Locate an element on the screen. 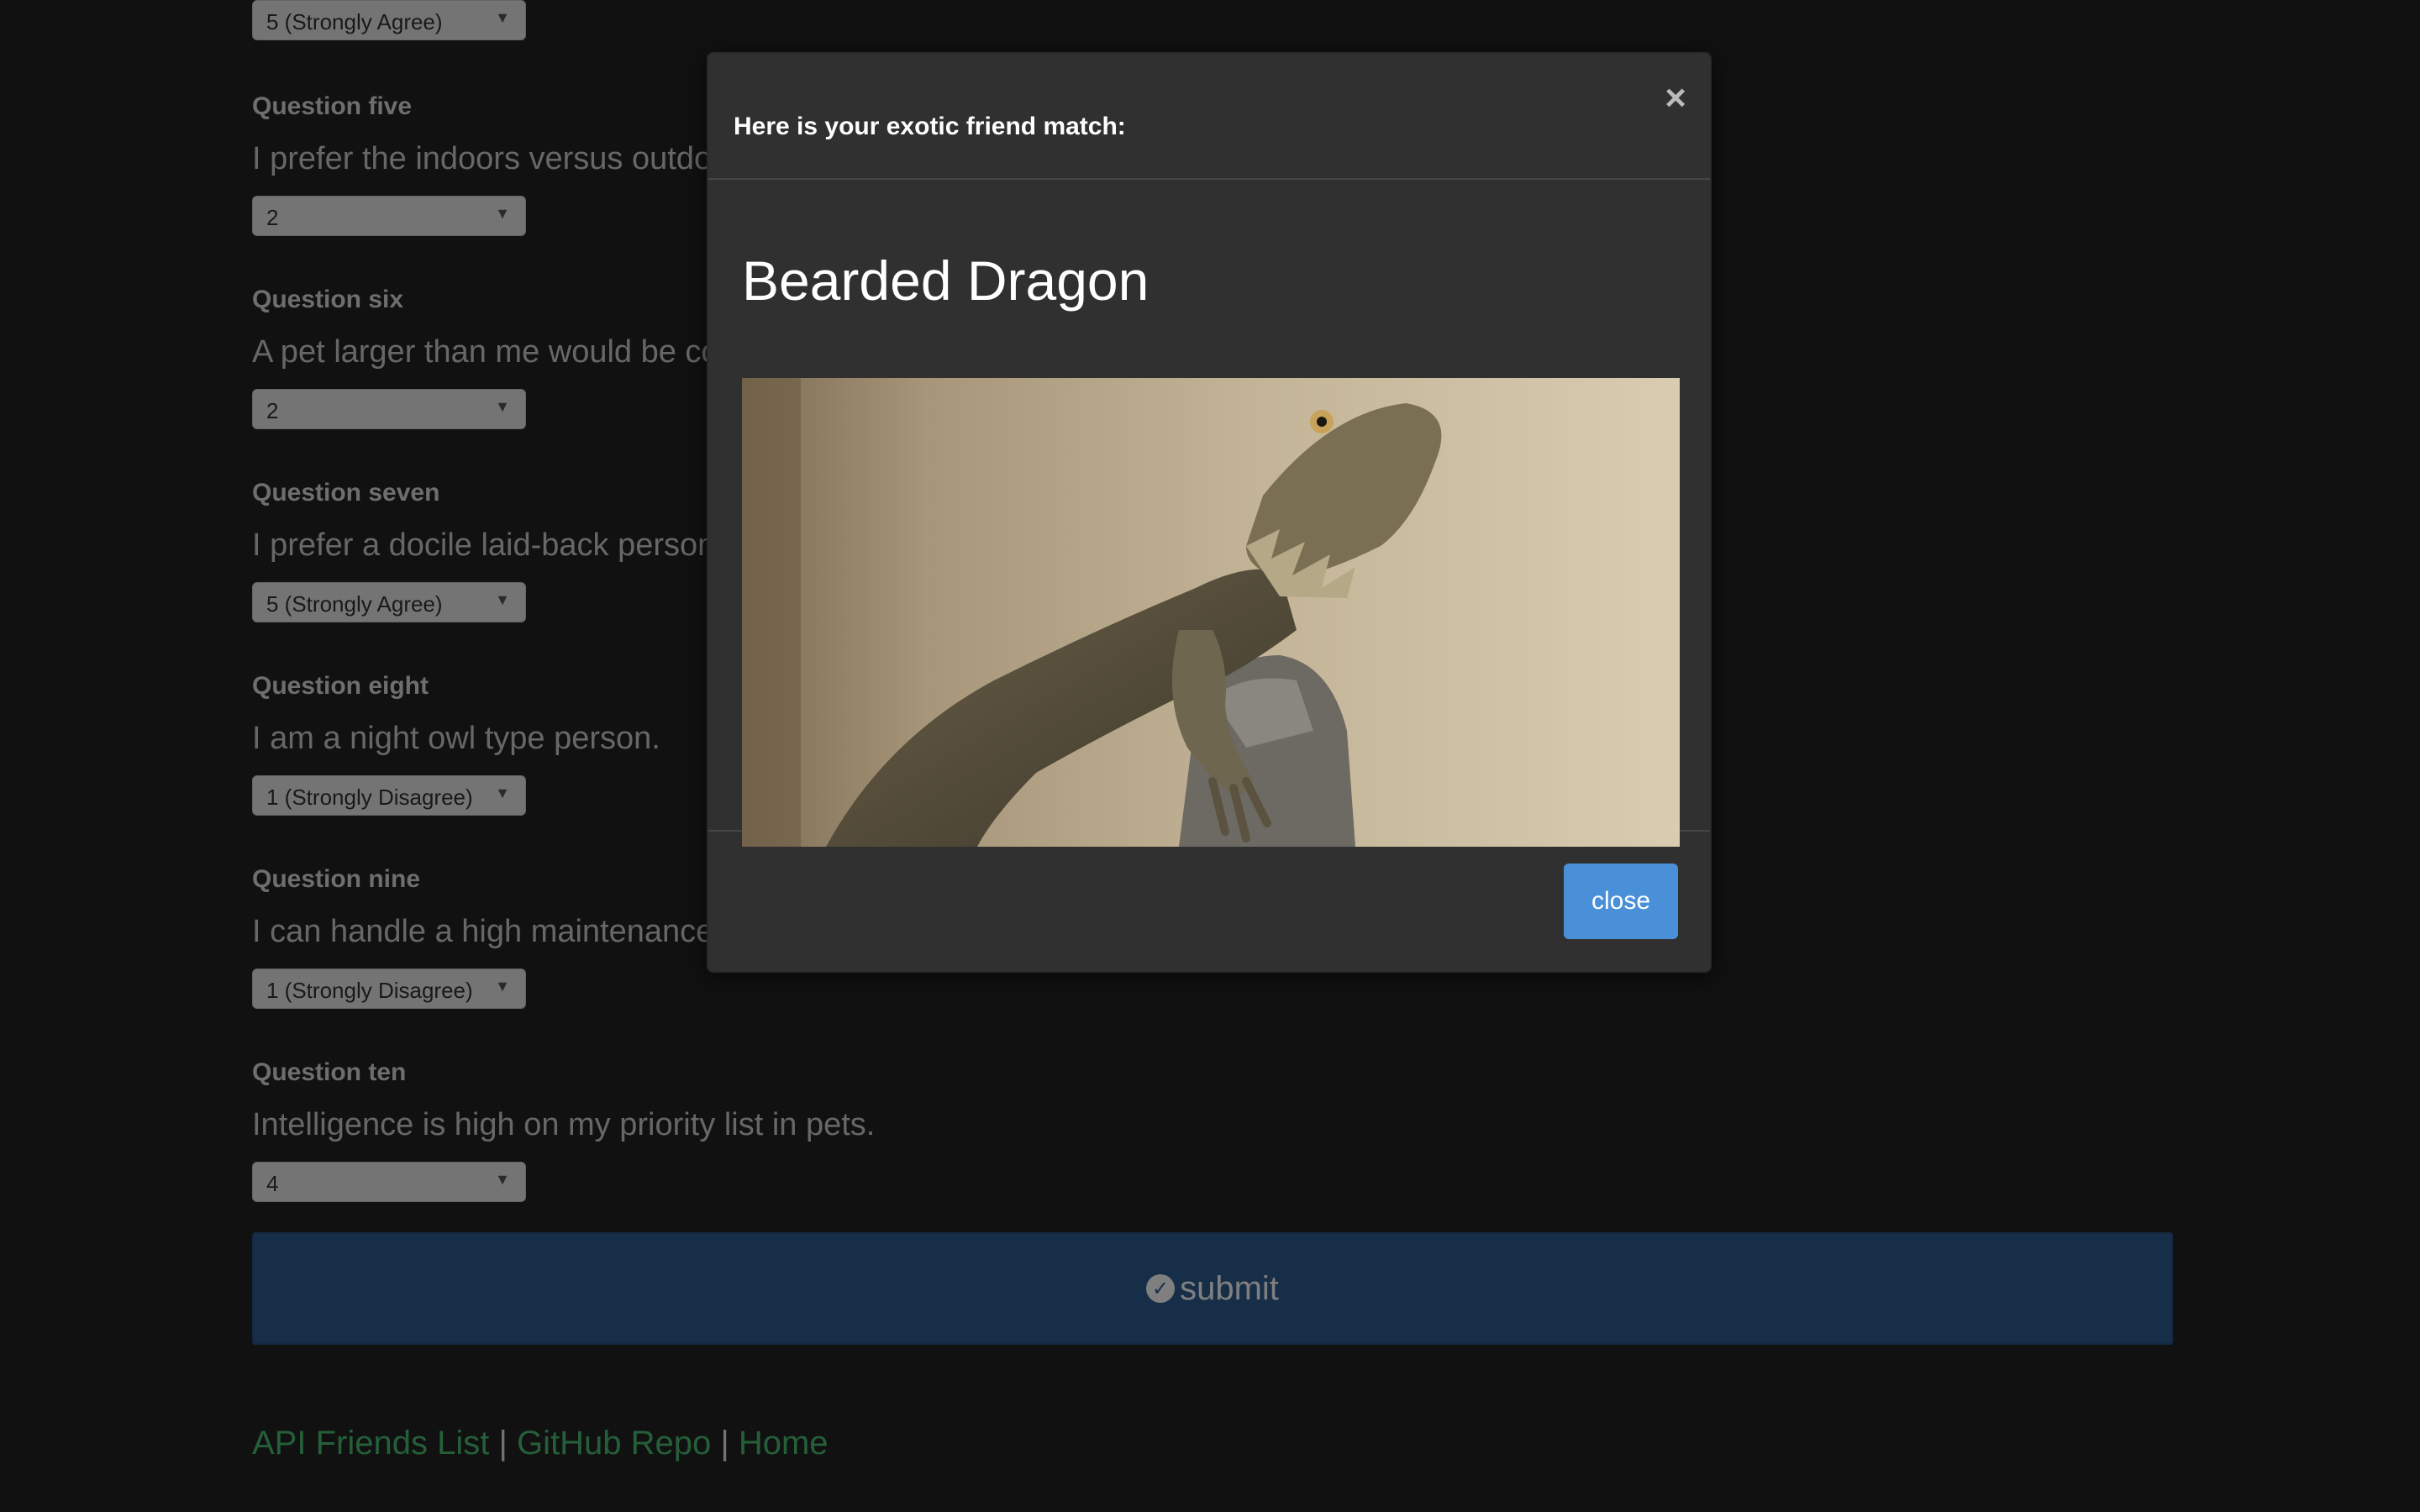  modal-title: Here is your exotic friend match: is located at coordinates (930, 126).